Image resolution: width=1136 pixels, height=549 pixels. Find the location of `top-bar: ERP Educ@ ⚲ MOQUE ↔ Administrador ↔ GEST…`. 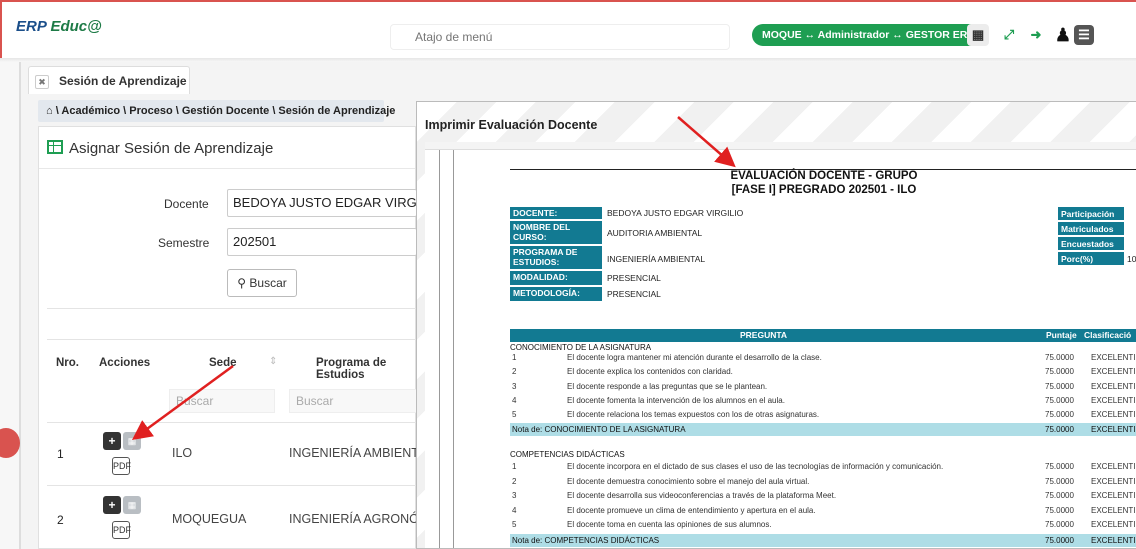

top-bar: ERP Educ@ ⚲ MOQUE ↔ Administrador ↔ GEST… is located at coordinates (568, 29).